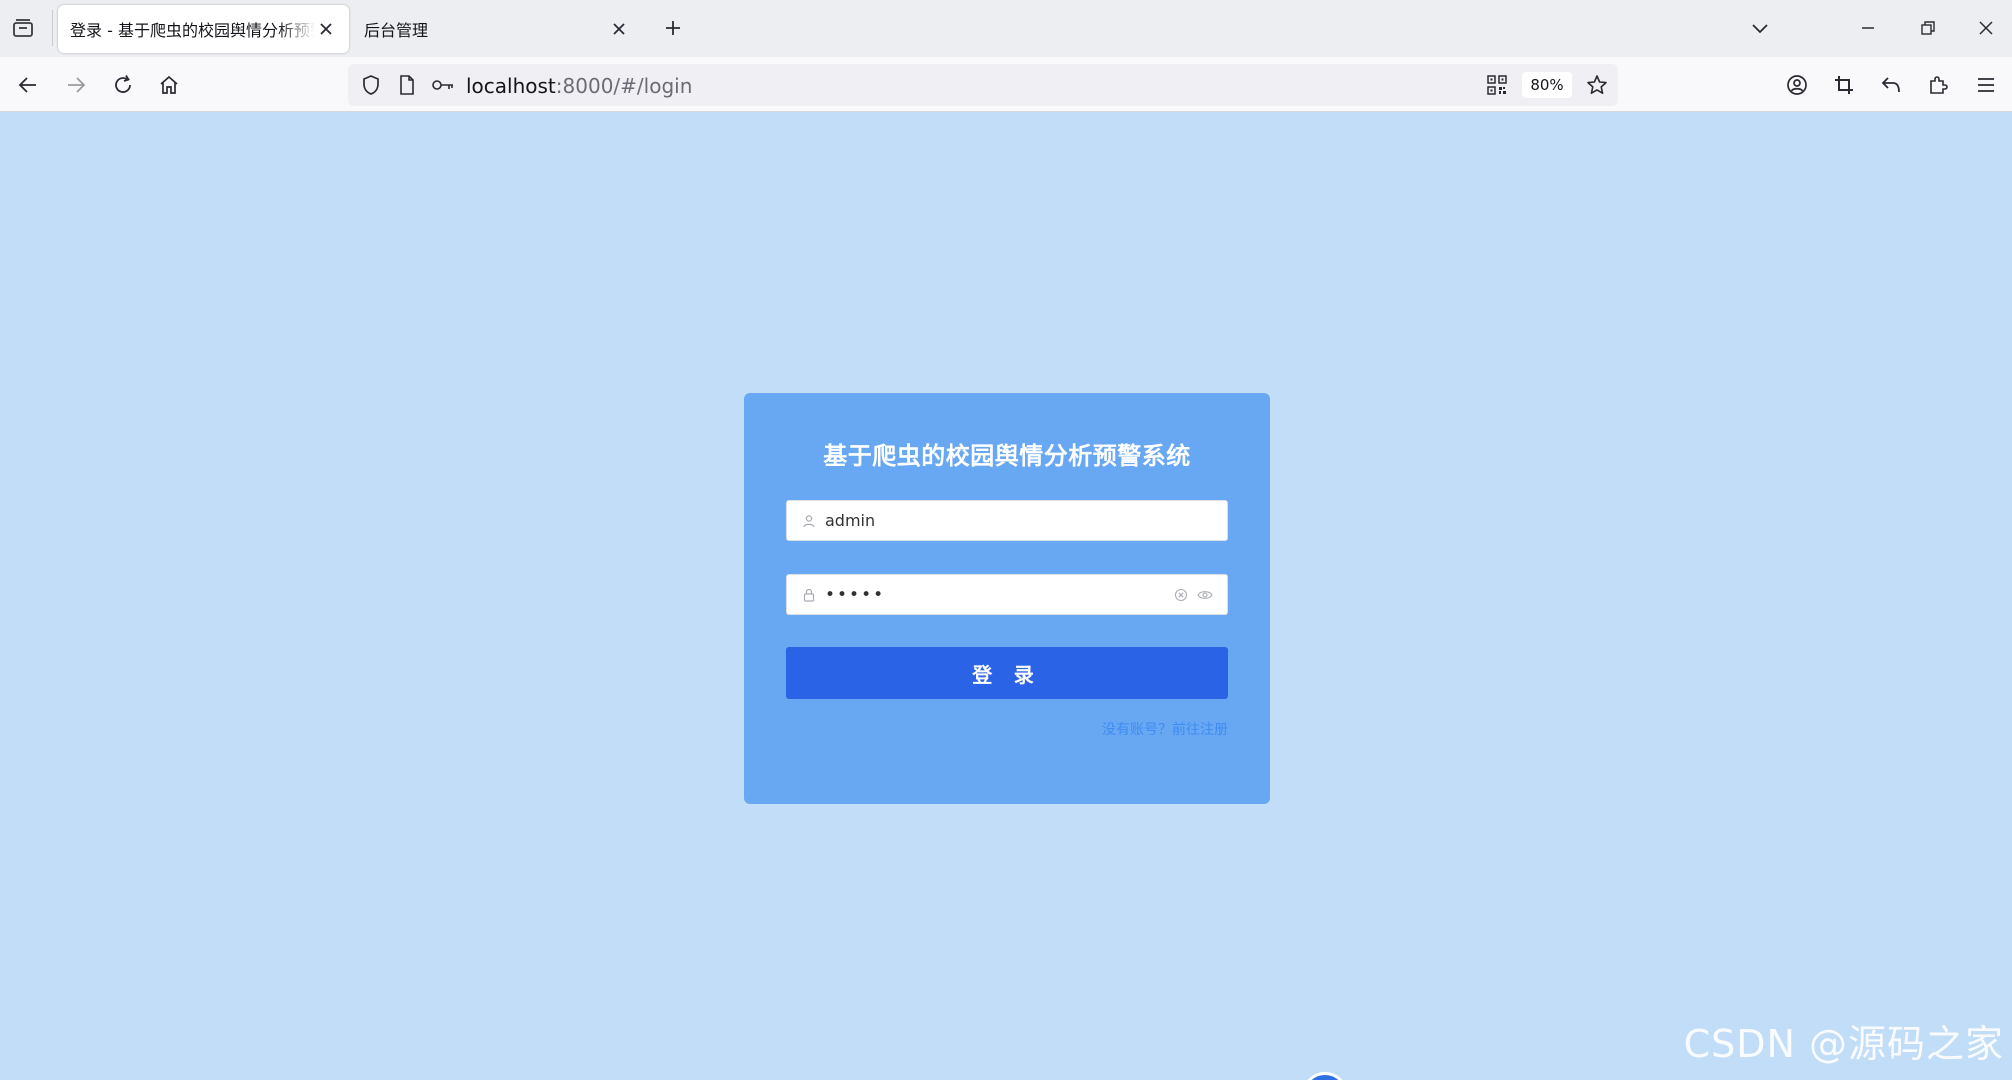  Describe the element at coordinates (995, 594) in the screenshot. I see `password-input` at that location.